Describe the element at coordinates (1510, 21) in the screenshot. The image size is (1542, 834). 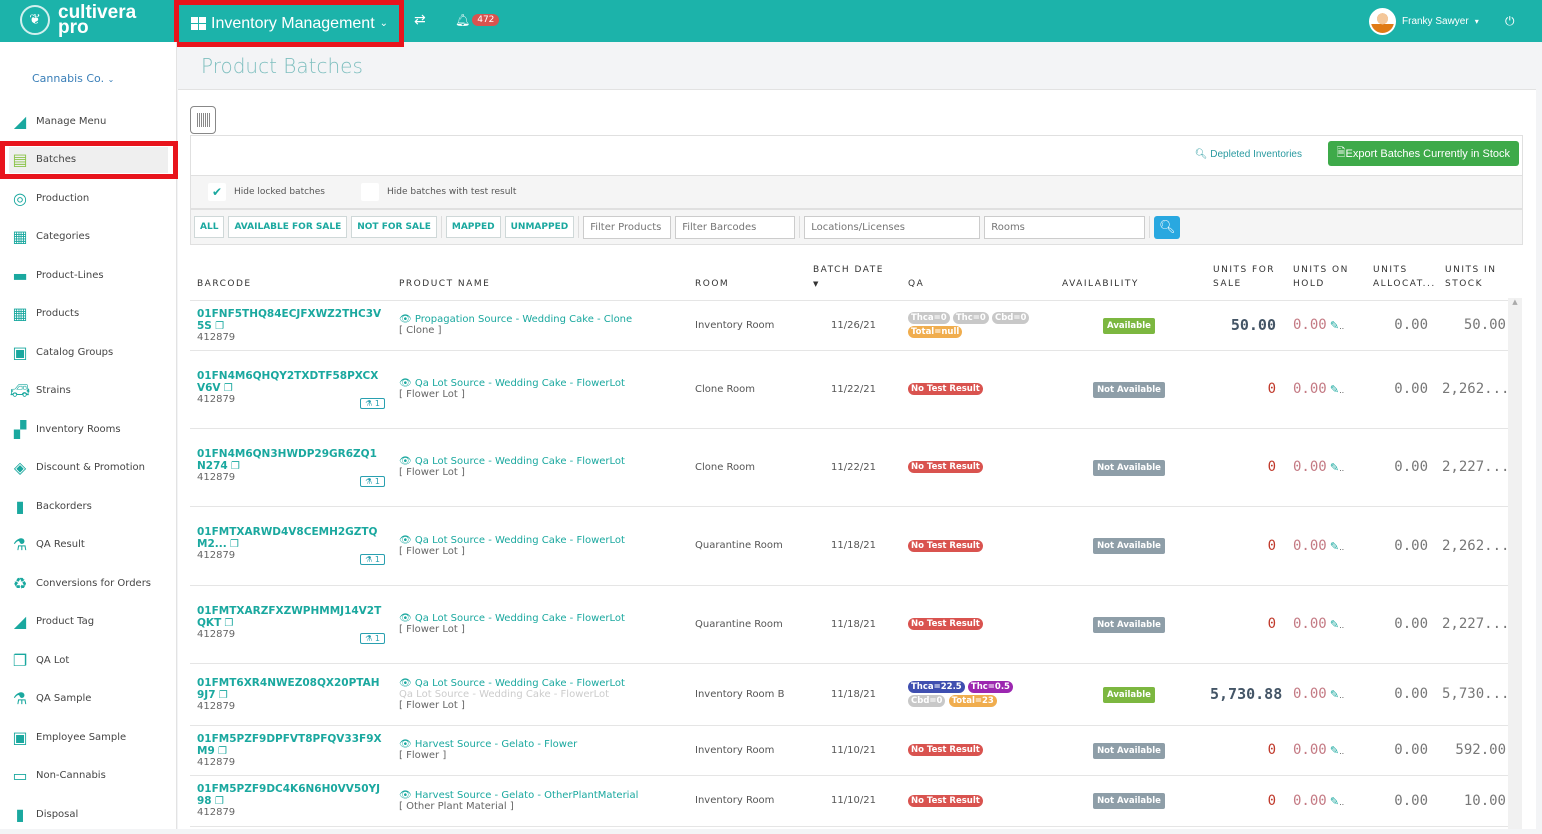
I see `power-icon: ⏻` at that location.